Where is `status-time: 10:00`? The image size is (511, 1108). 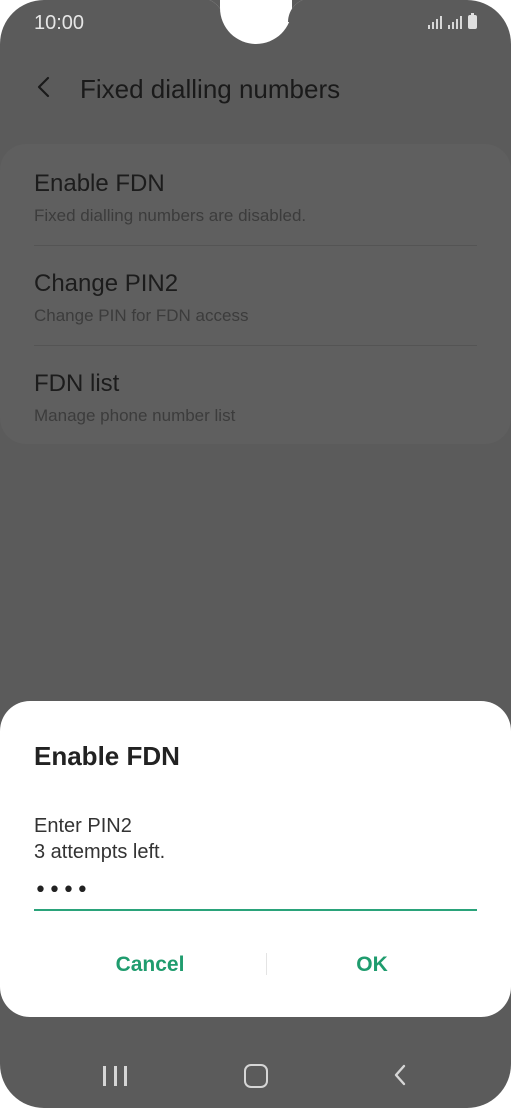
status-time: 10:00 is located at coordinates (59, 23).